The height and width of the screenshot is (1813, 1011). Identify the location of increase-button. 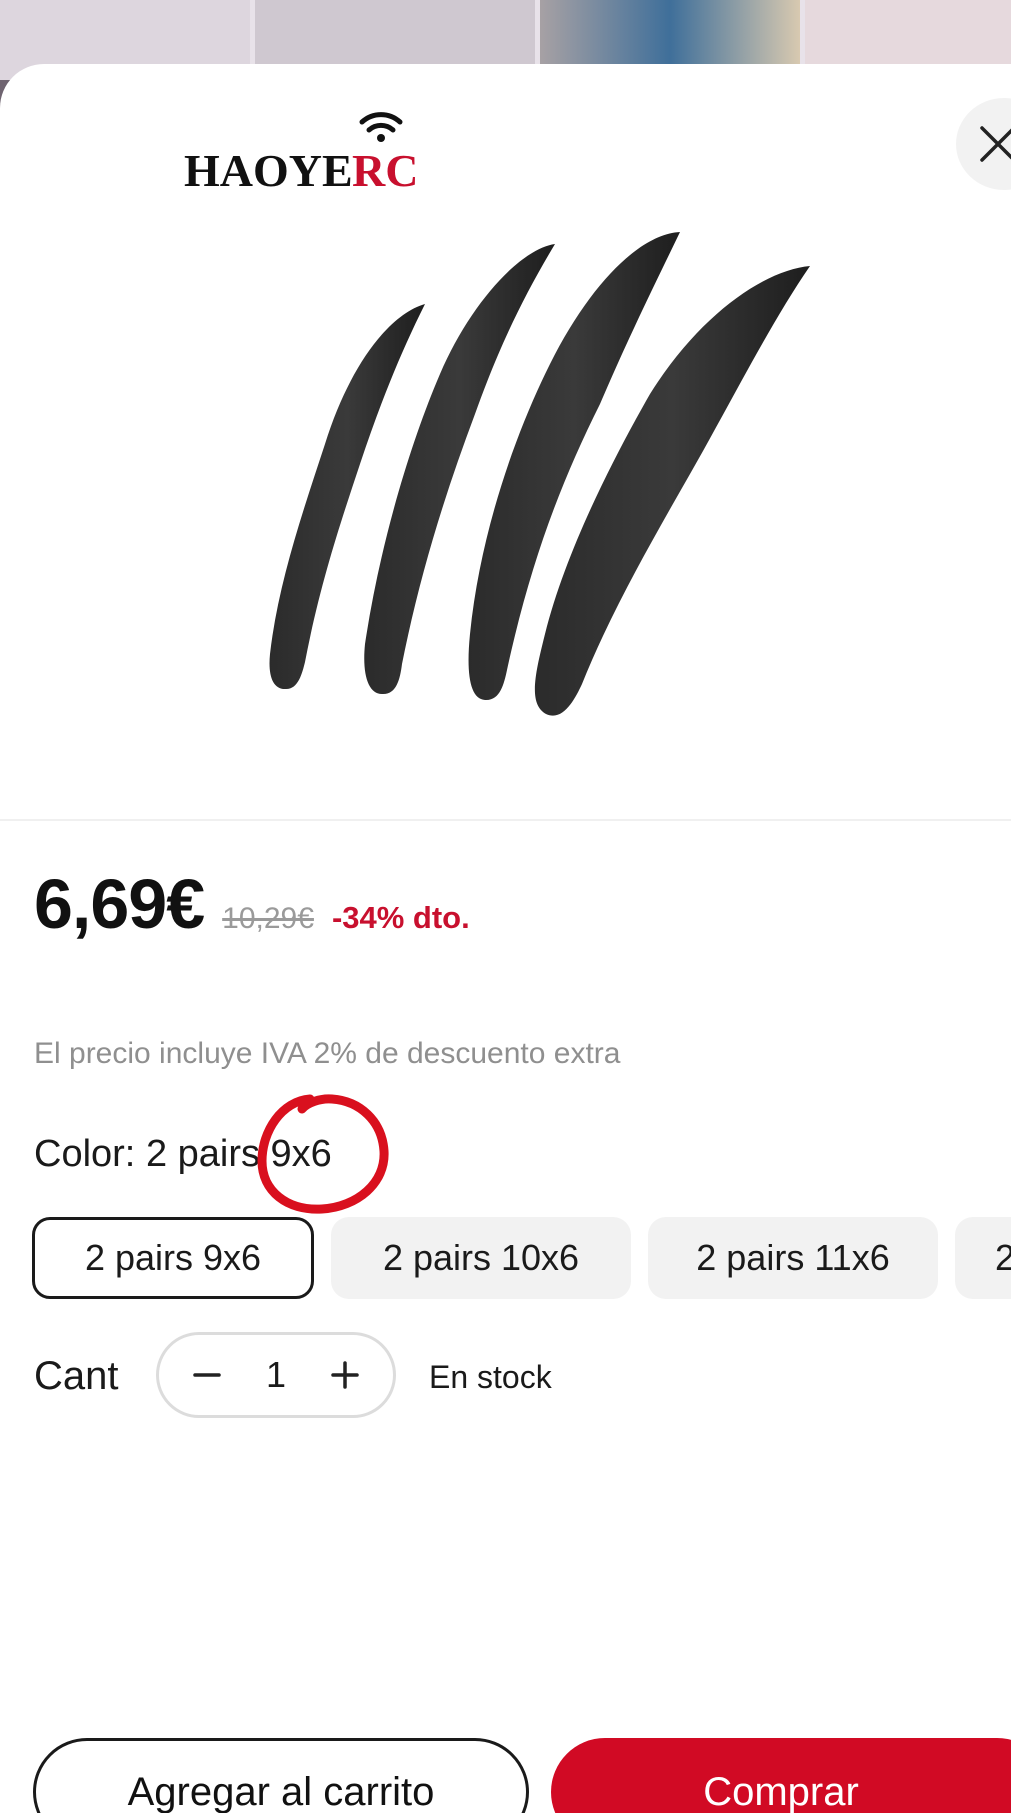
(345, 1375).